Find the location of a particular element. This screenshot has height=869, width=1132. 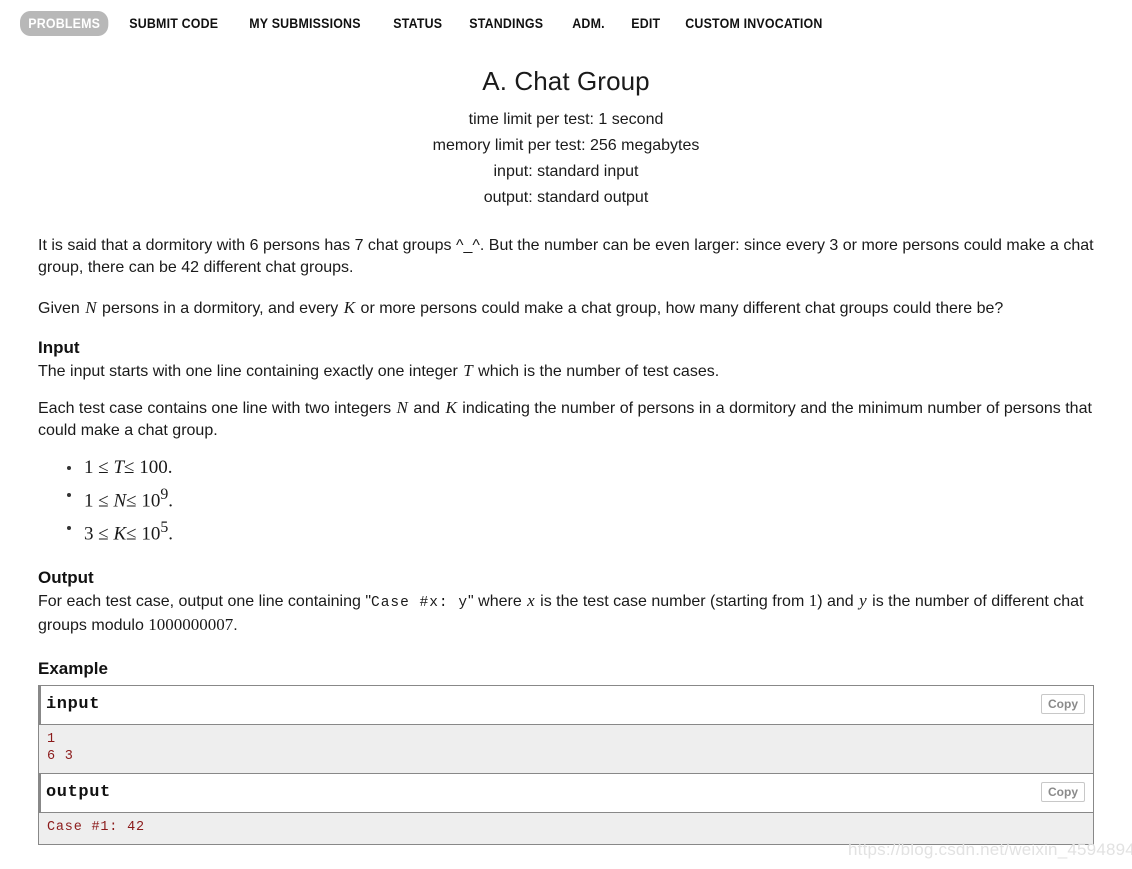

statement-text-2a: Given is located at coordinates (61, 308).